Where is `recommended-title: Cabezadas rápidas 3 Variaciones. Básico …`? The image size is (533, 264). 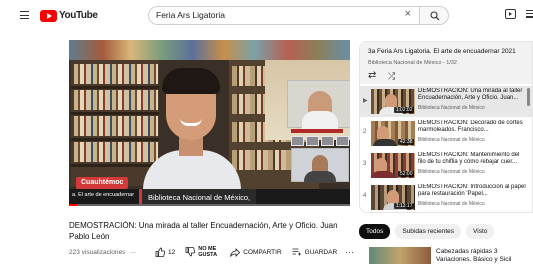 recommended-title: Cabezadas rápidas 3 Variaciones. Básico … is located at coordinates (483, 256).